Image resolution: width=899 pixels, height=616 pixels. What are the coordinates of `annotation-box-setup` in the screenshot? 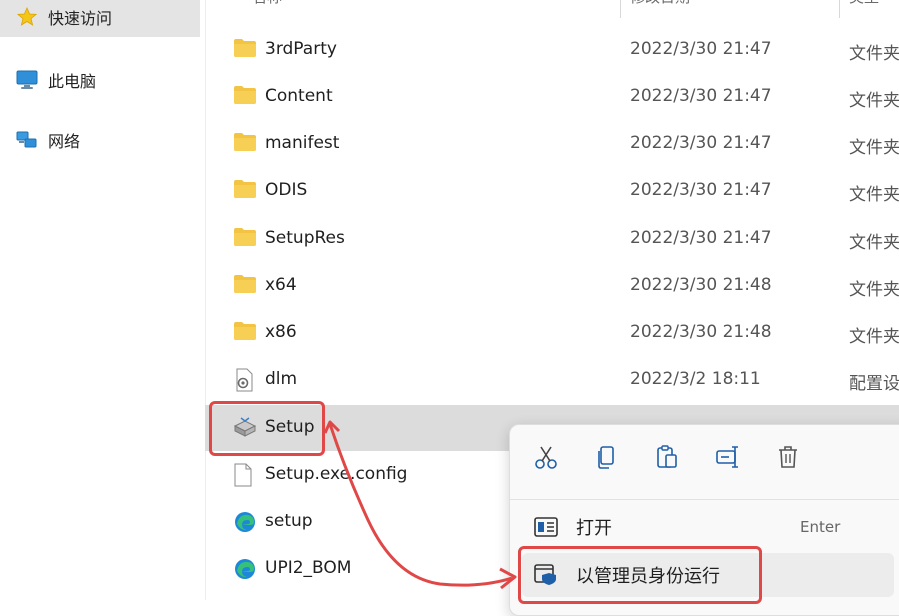 It's located at (267, 428).